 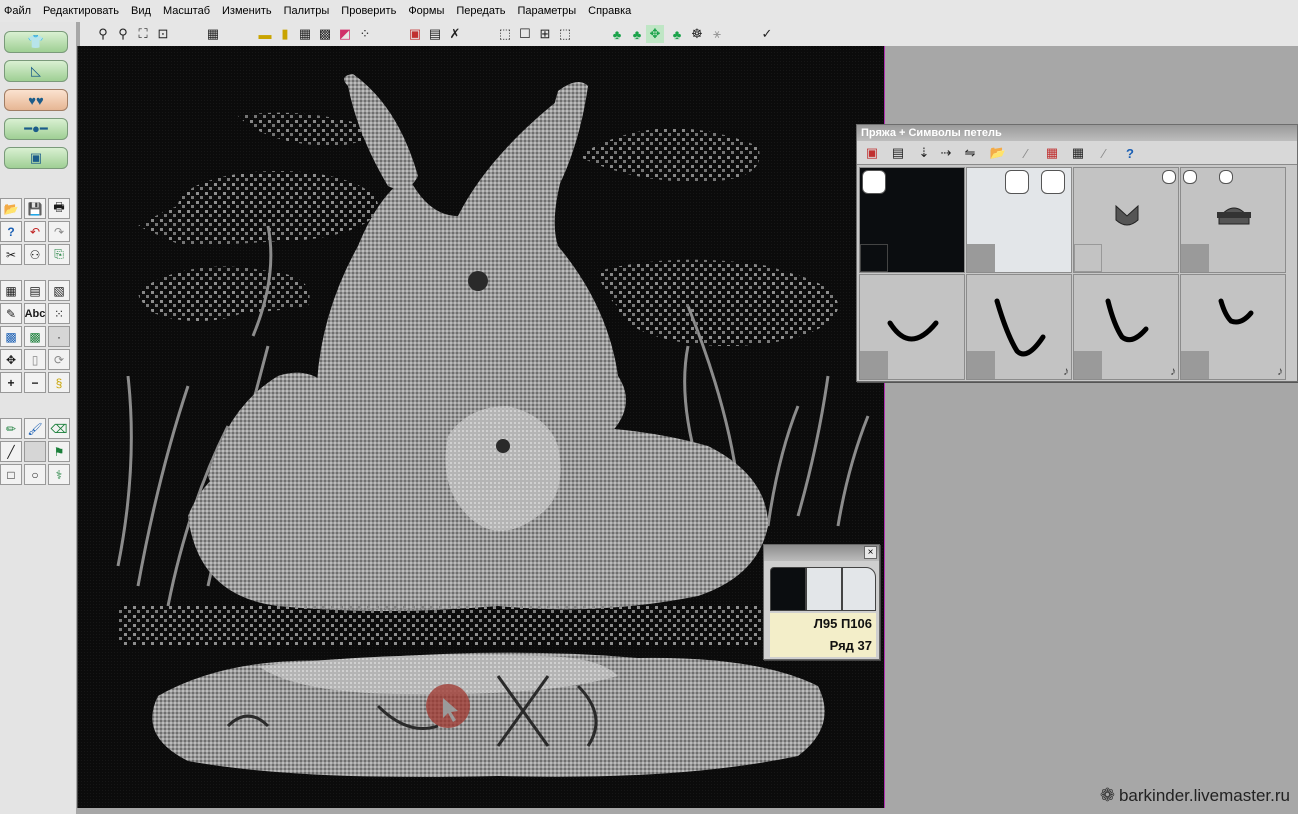 What do you see at coordinates (525, 34) in the screenshot?
I see `rect-select-icon: ☐` at bounding box center [525, 34].